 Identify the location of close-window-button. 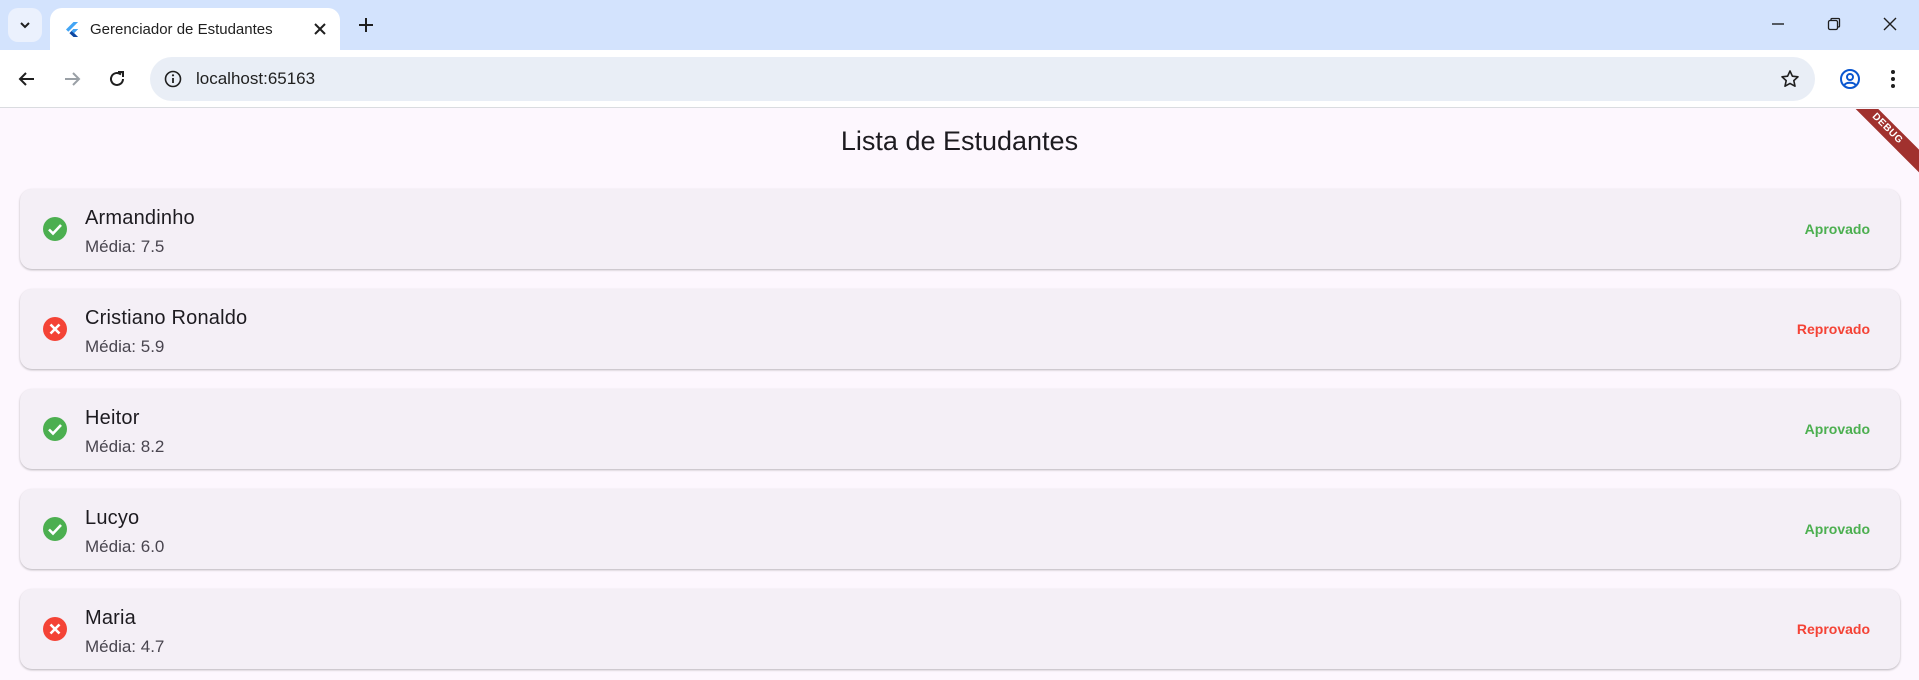
(1890, 24).